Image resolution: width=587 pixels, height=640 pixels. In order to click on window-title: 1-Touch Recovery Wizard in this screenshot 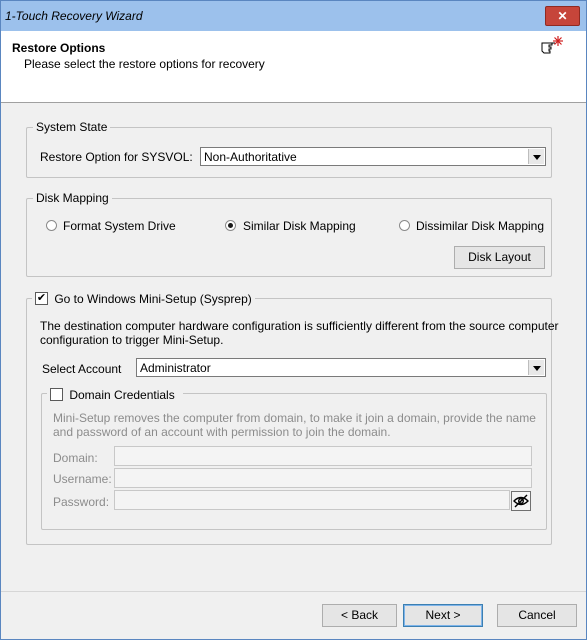, I will do `click(74, 16)`.